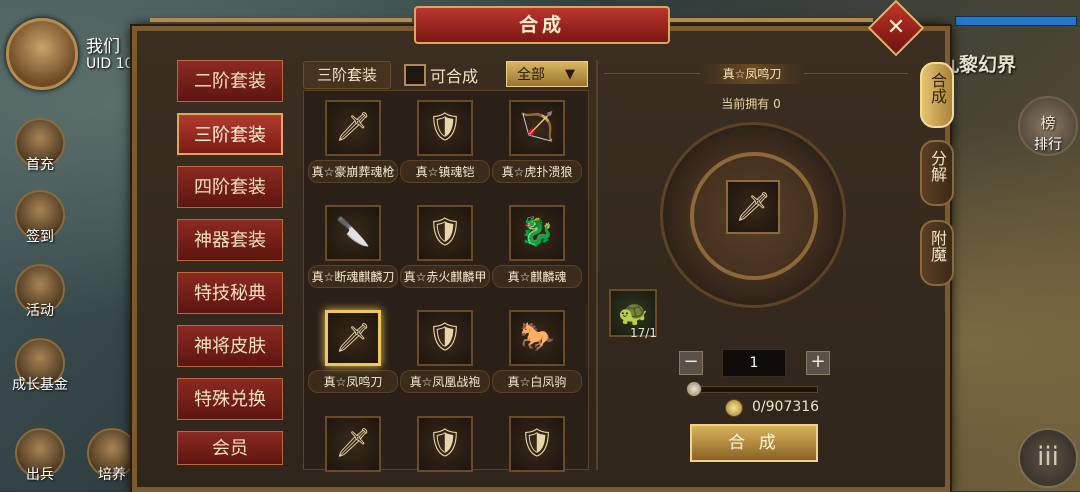 The width and height of the screenshot is (1080, 492). Describe the element at coordinates (40, 165) in the screenshot. I see `first-recharge-label: 首充` at that location.